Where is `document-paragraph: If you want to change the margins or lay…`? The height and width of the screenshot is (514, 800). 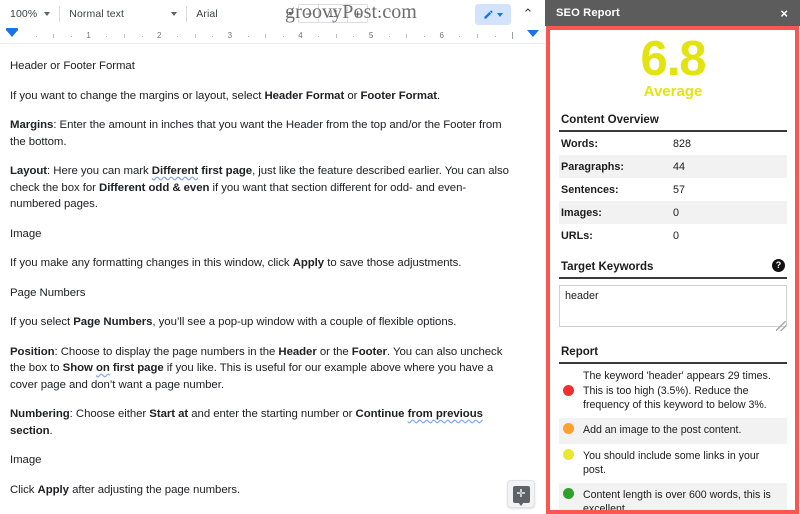 document-paragraph: If you want to change the margins or lay… is located at coordinates (225, 95).